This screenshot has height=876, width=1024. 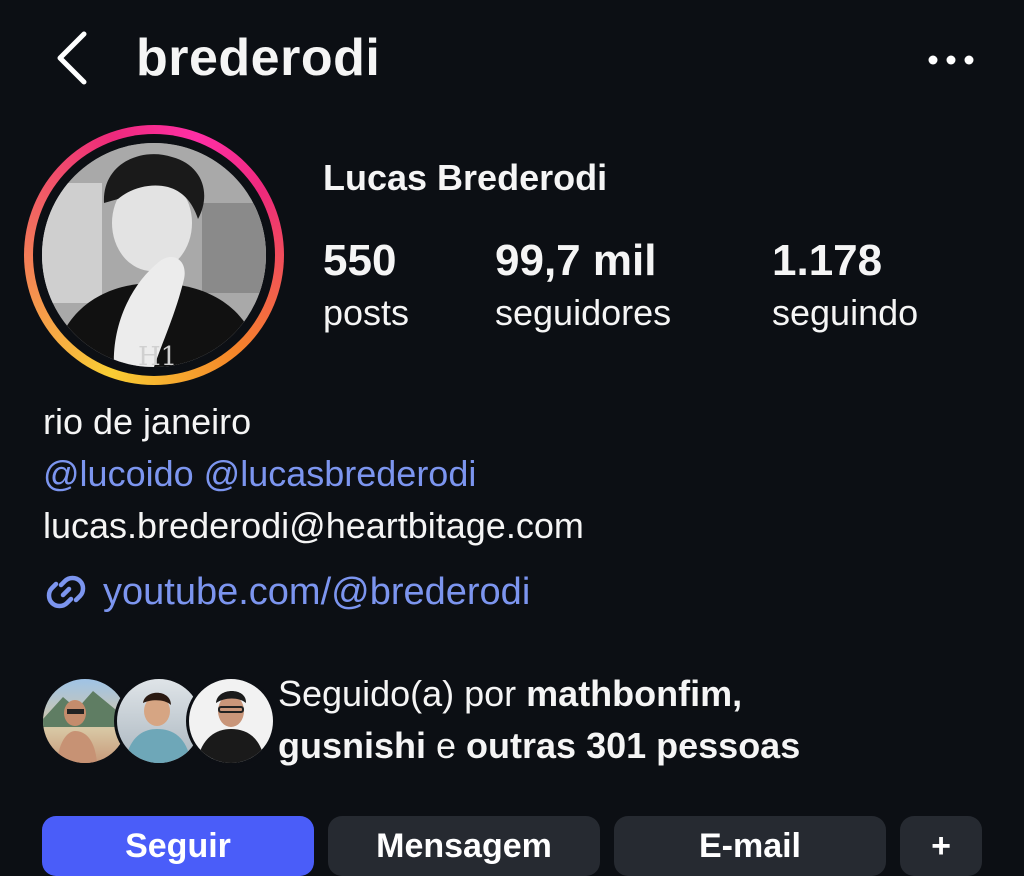 What do you see at coordinates (118, 473) in the screenshot?
I see `mention-lucoido: @lucoido` at bounding box center [118, 473].